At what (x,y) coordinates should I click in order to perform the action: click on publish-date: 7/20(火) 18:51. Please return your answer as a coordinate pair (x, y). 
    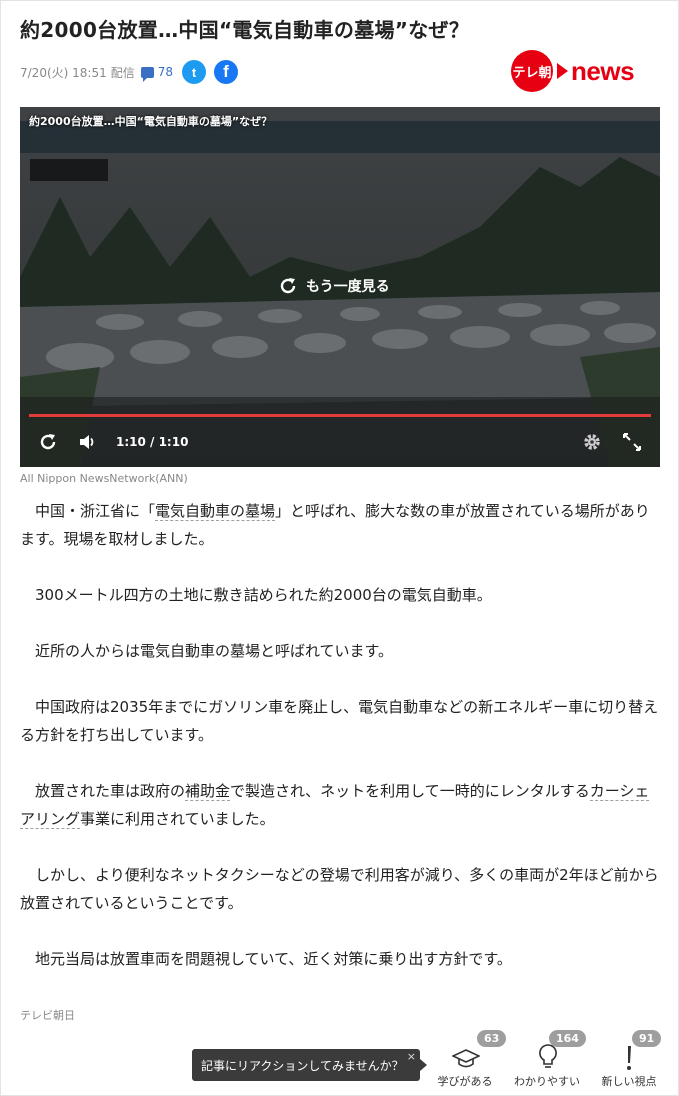
    Looking at the image, I should click on (63, 72).